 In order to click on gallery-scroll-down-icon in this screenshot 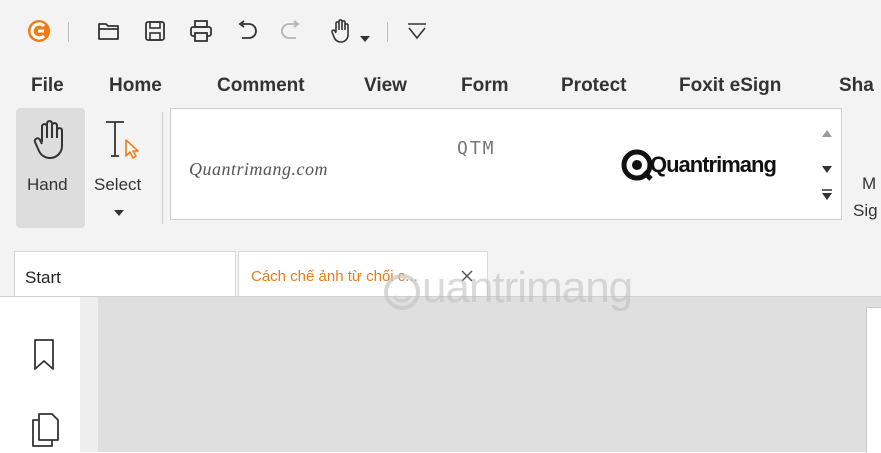, I will do `click(827, 169)`.